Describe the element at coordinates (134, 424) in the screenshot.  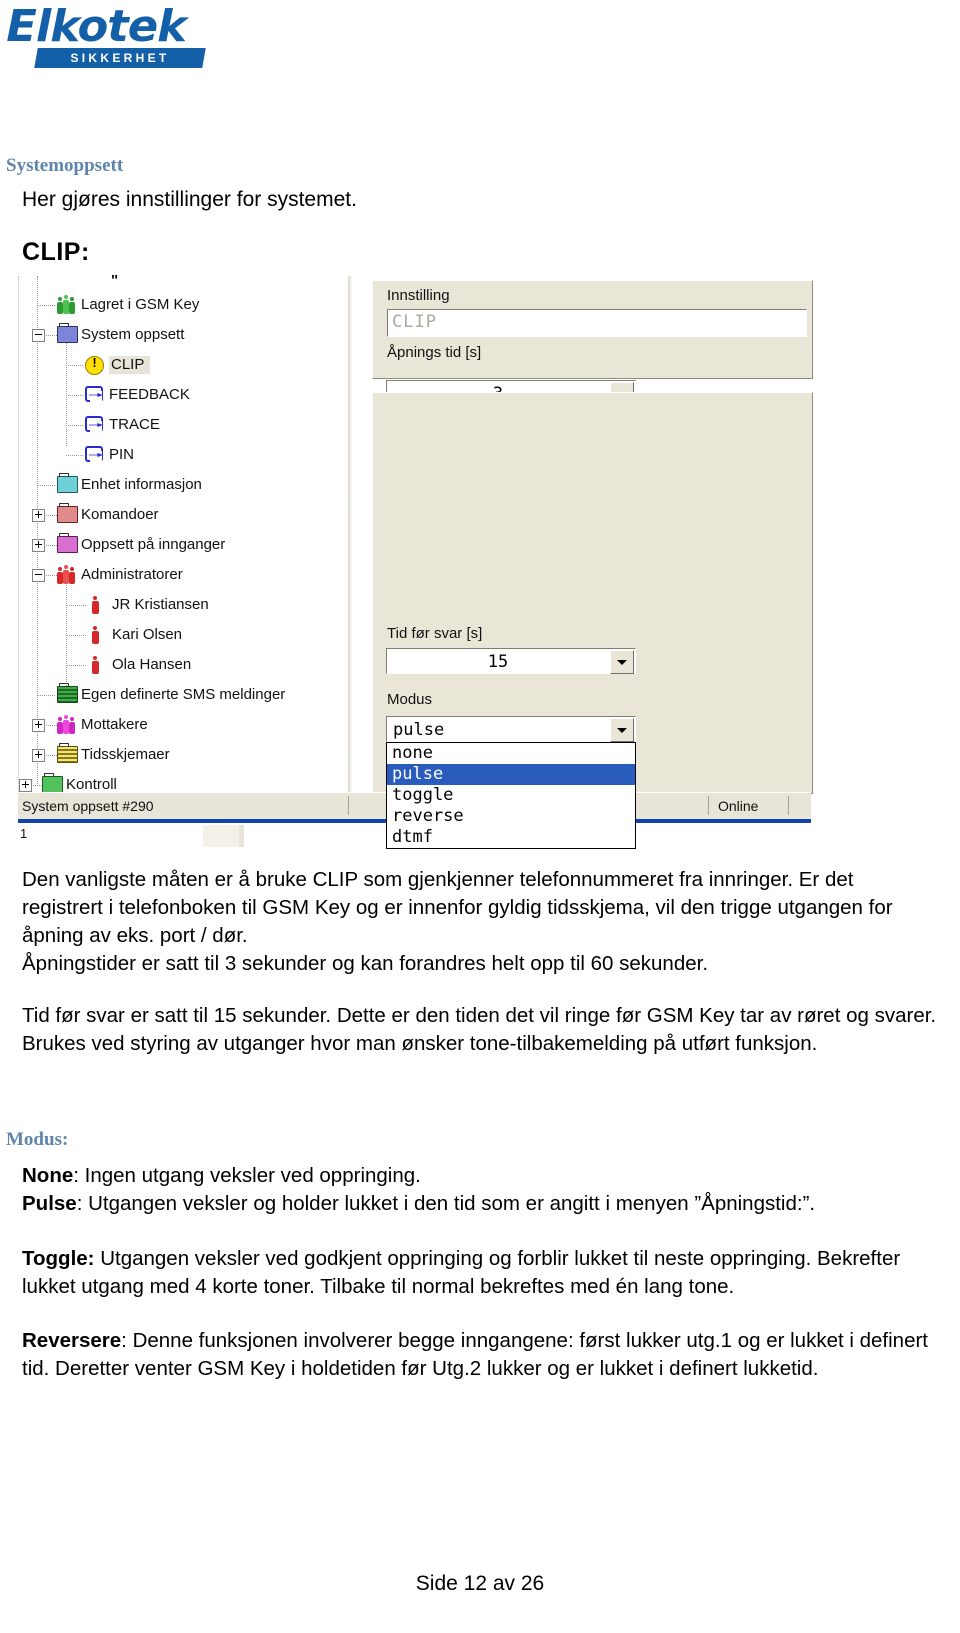
I see `tree-item-label: TRACE` at that location.